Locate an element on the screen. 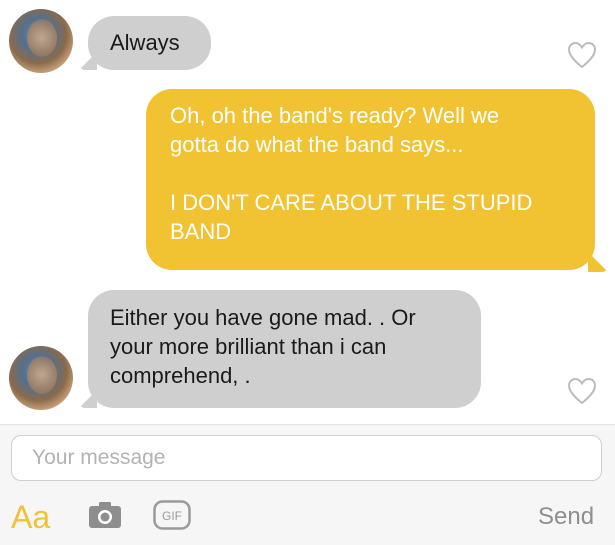 Image resolution: width=615 pixels, height=545 pixels. gif-icon: GIF is located at coordinates (172, 515).